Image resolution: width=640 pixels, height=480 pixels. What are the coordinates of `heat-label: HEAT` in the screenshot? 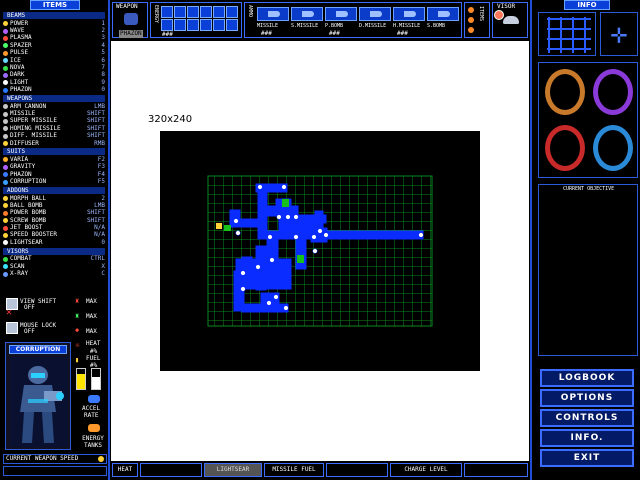 It's located at (93, 343).